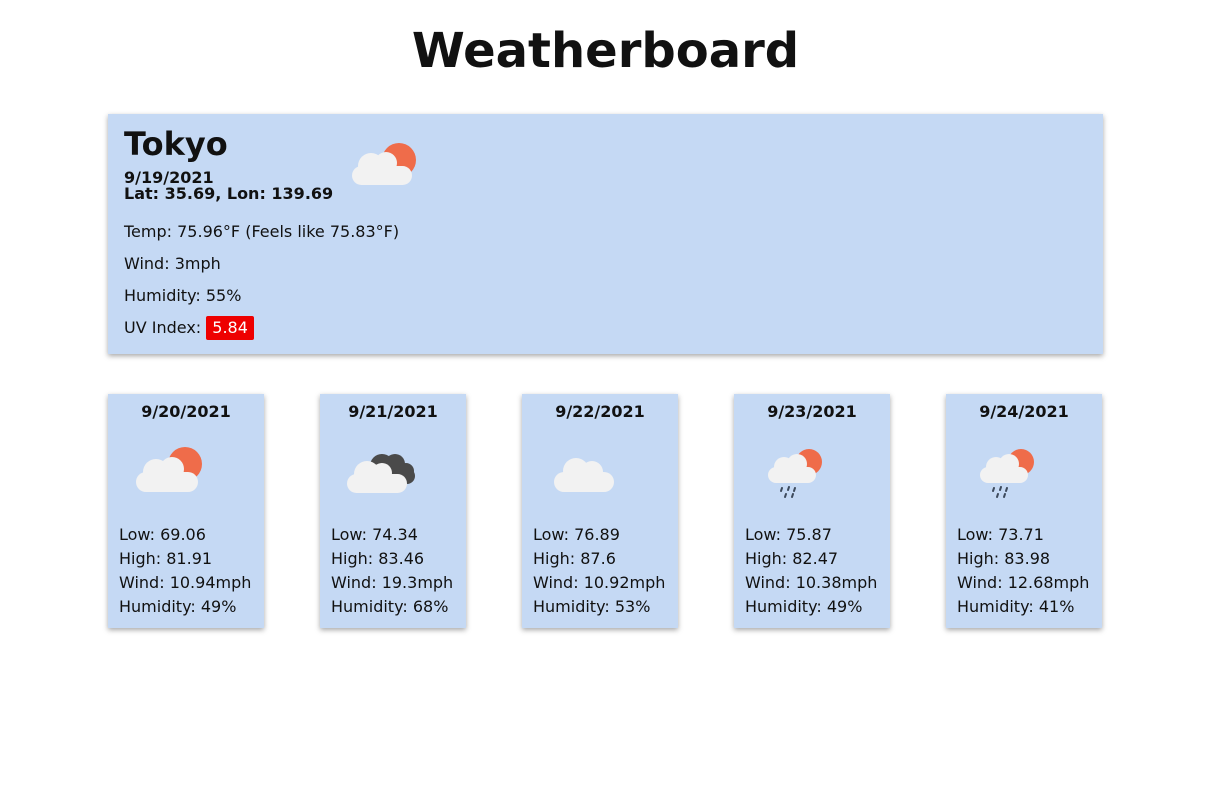 The width and height of the screenshot is (1217, 811). I want to click on forecast-low: Low: 73.71, so click(1000, 534).